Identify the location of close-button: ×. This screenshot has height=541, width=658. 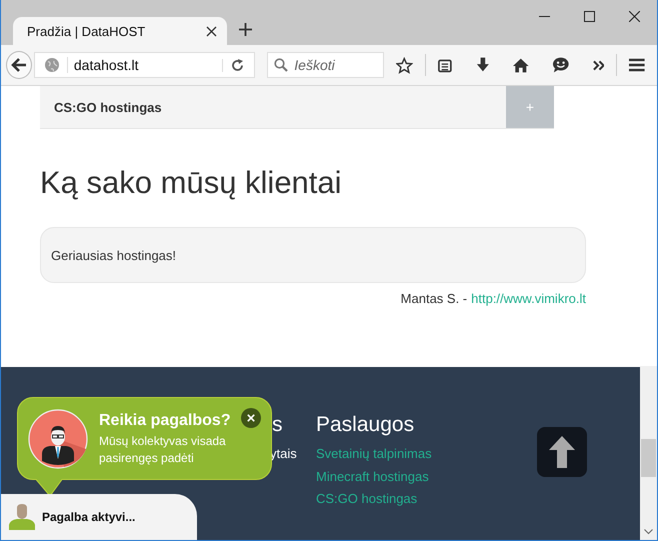
(251, 418).